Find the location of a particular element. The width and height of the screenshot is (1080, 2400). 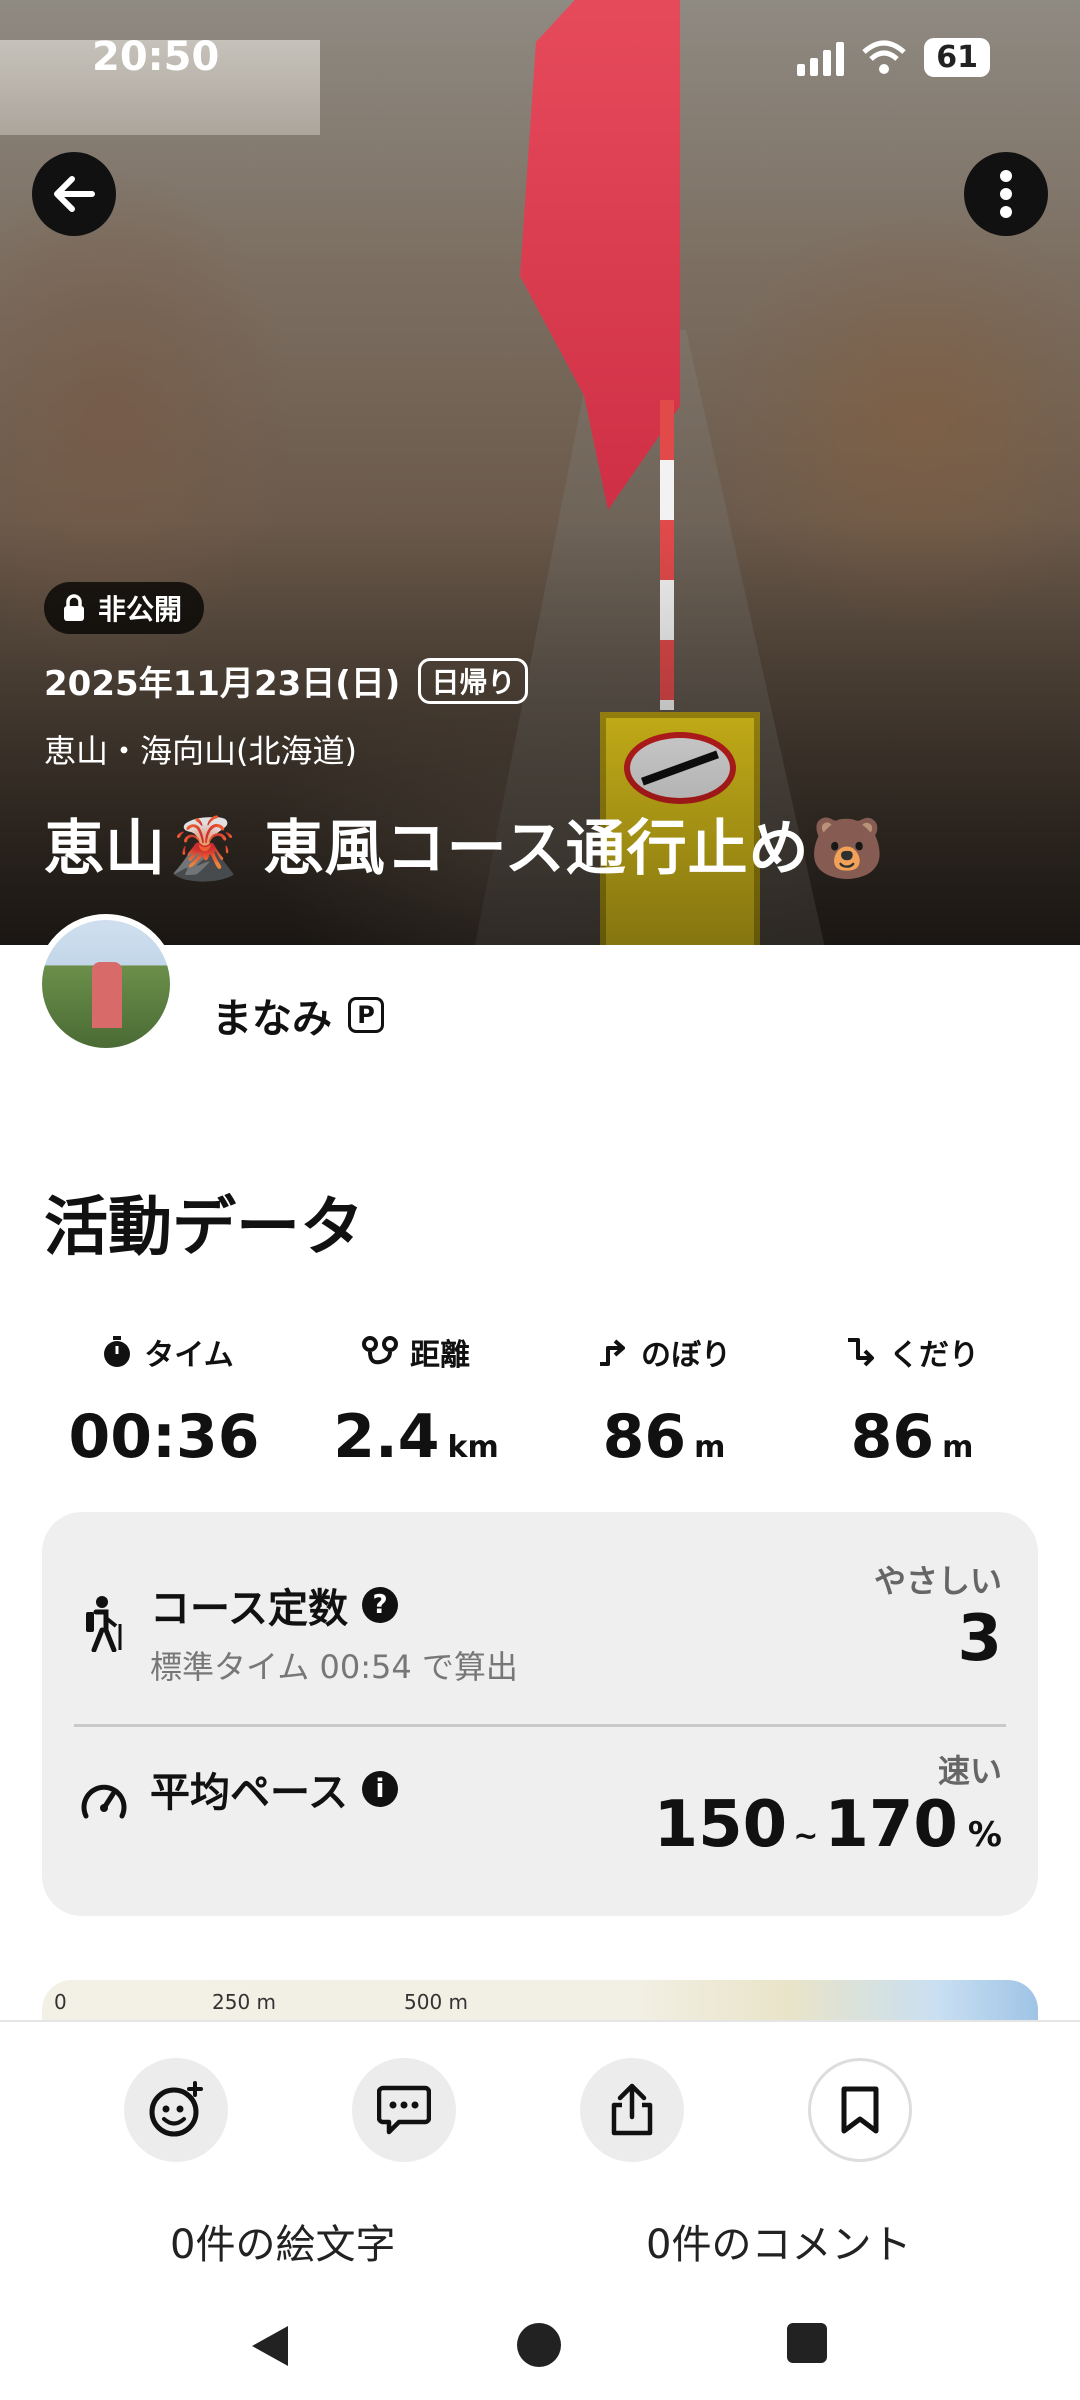

stat-value: 2.4 is located at coordinates (386, 1437).